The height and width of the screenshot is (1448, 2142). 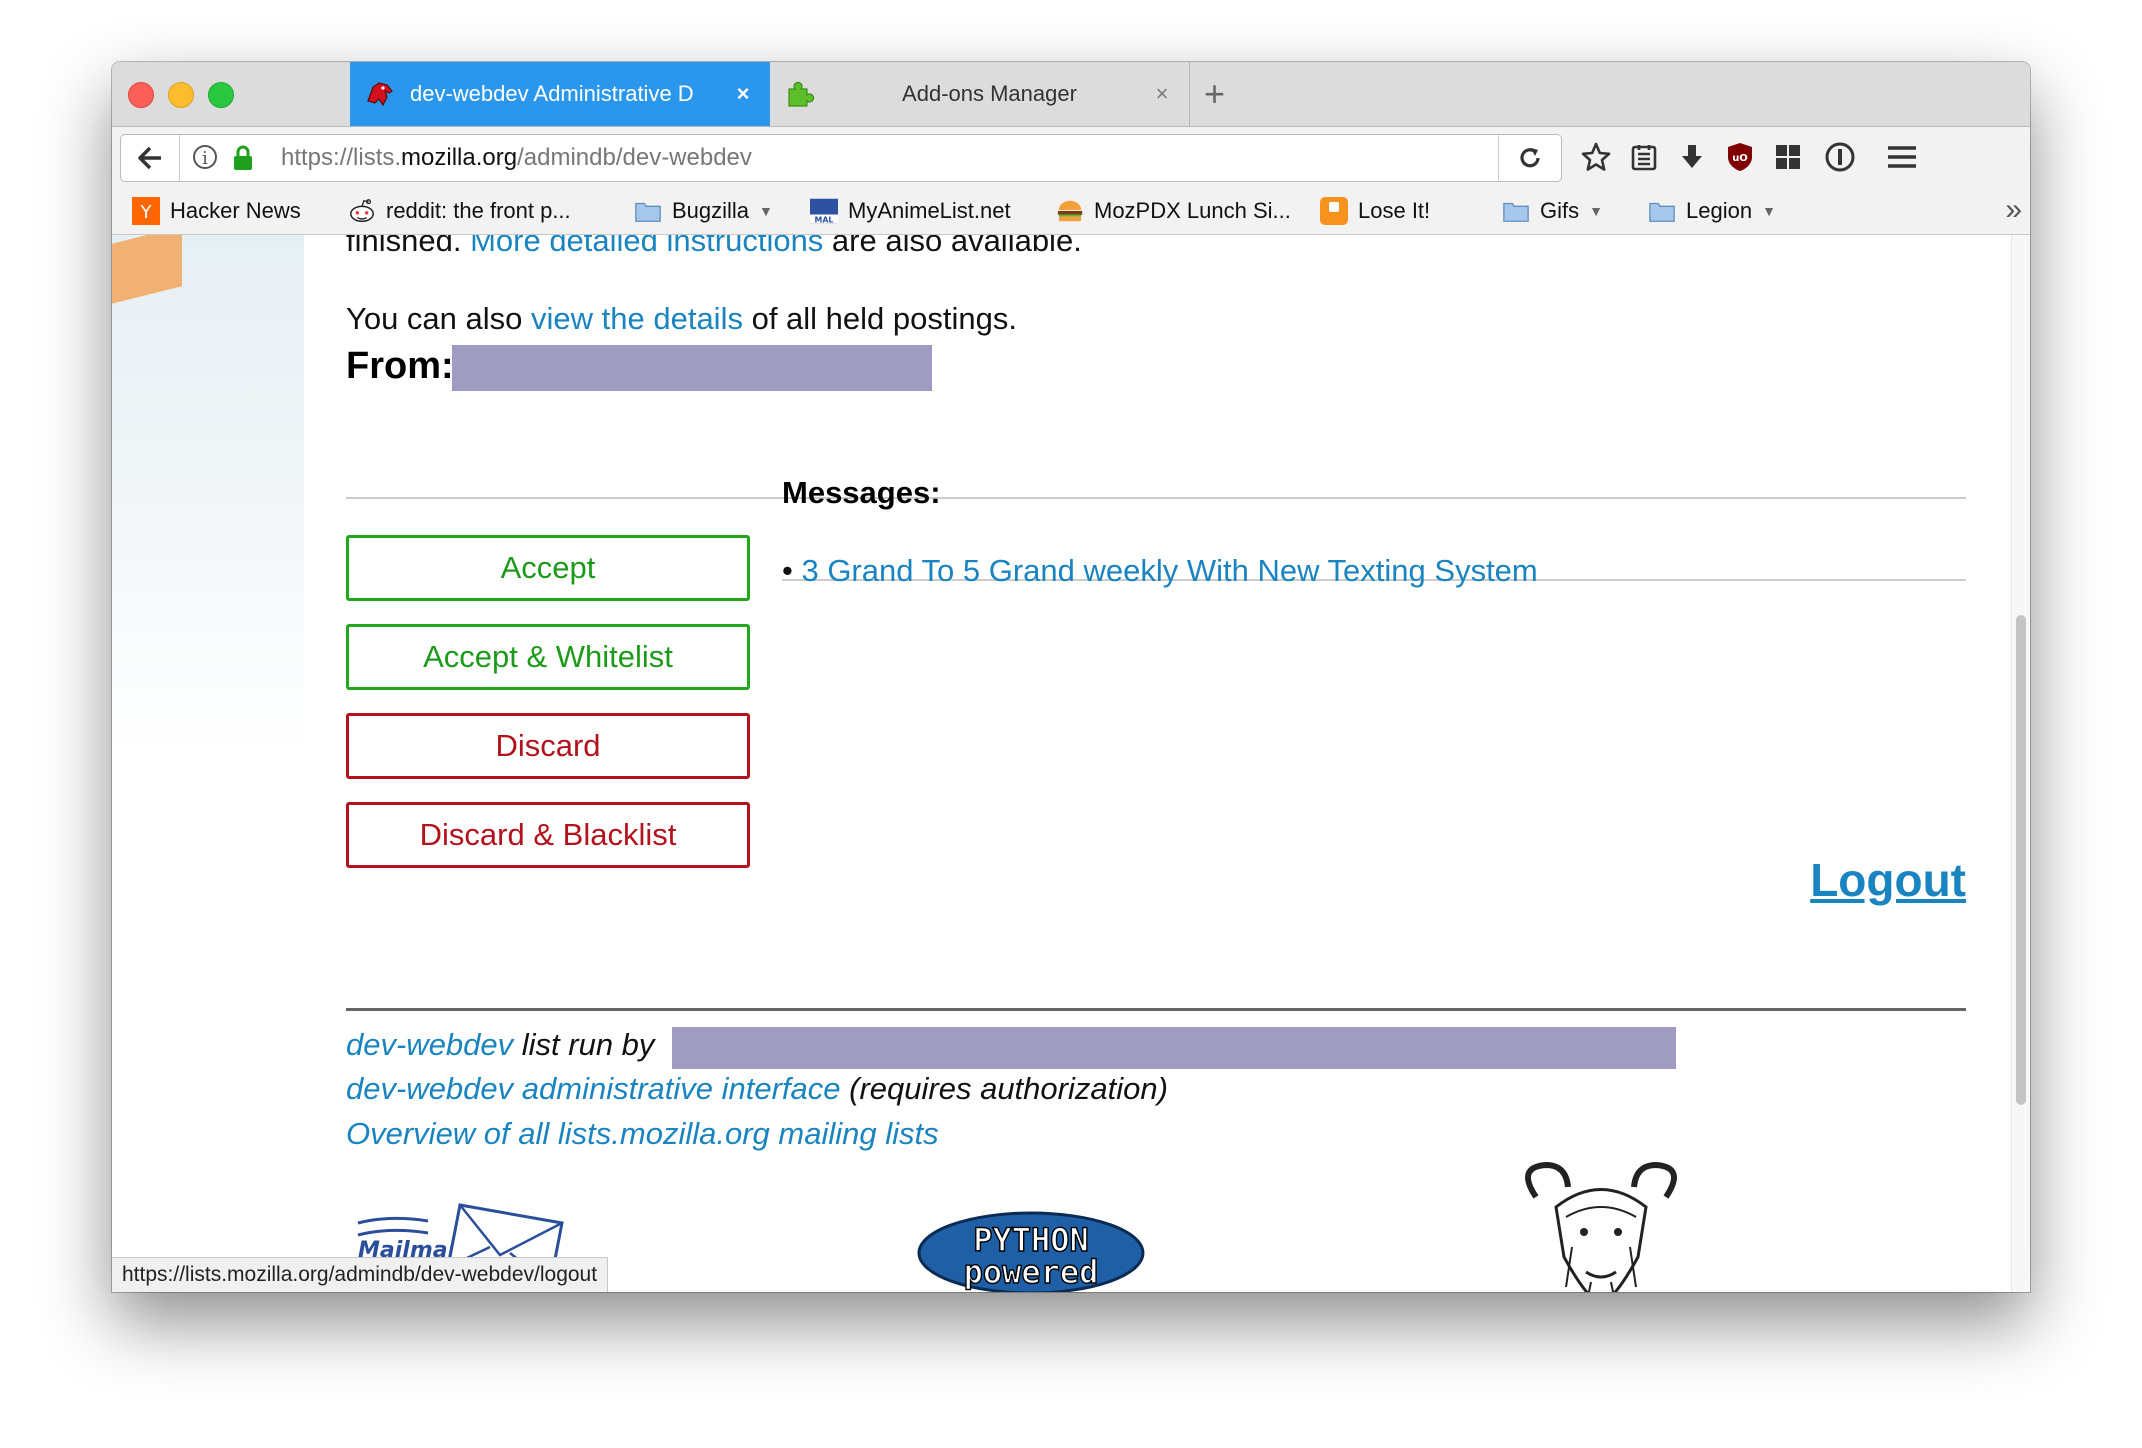 I want to click on url-path: /admindb/dev-webdev, so click(x=634, y=157).